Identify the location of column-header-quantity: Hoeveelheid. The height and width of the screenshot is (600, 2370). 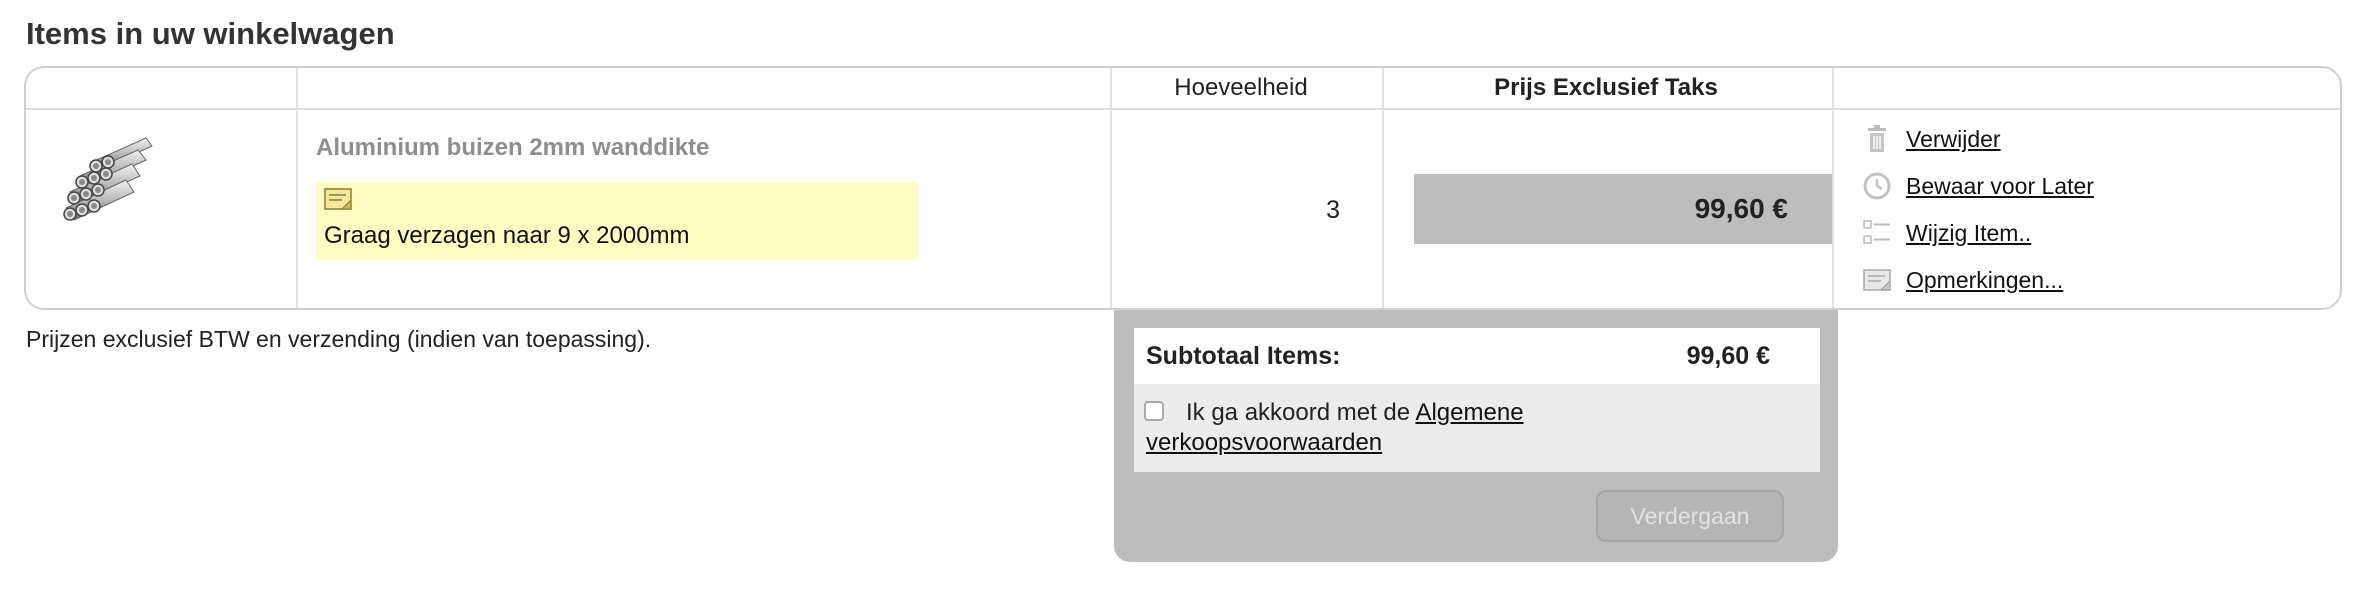
(1241, 87).